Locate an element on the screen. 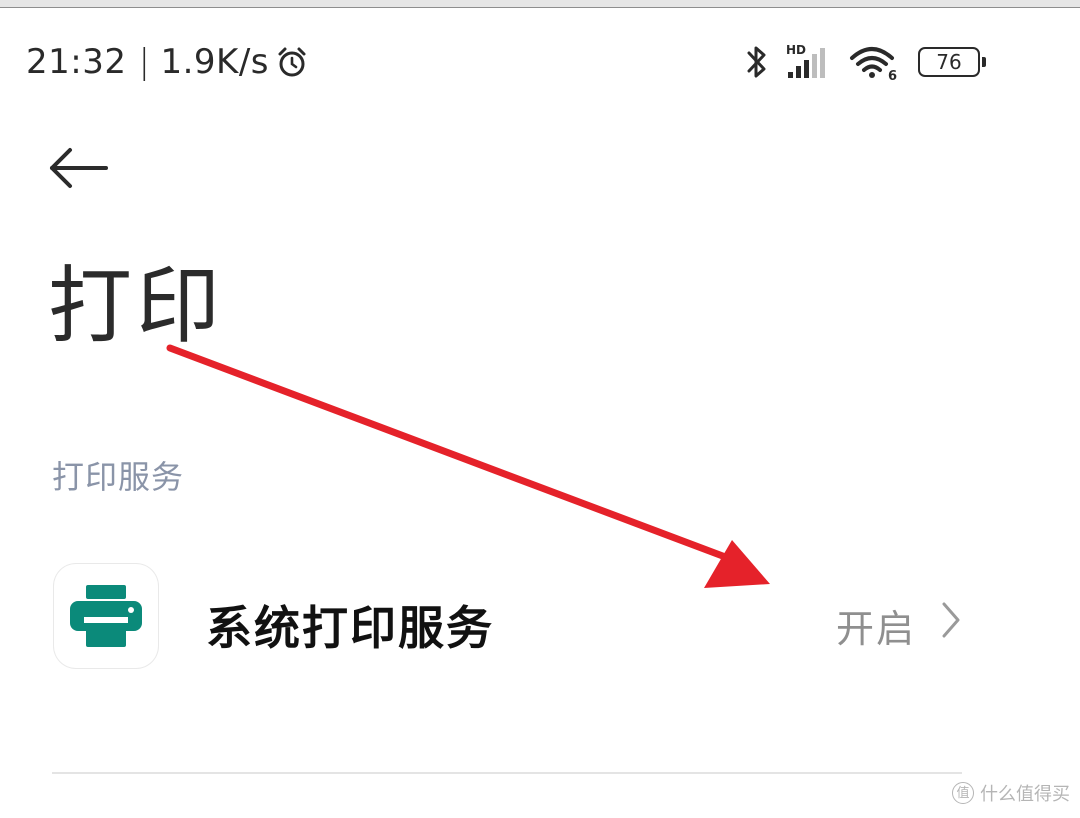  wifi-icon: 6 is located at coordinates (873, 64).